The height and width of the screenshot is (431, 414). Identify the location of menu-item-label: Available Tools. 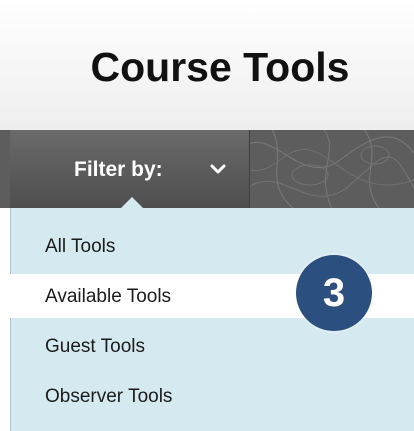
(108, 296).